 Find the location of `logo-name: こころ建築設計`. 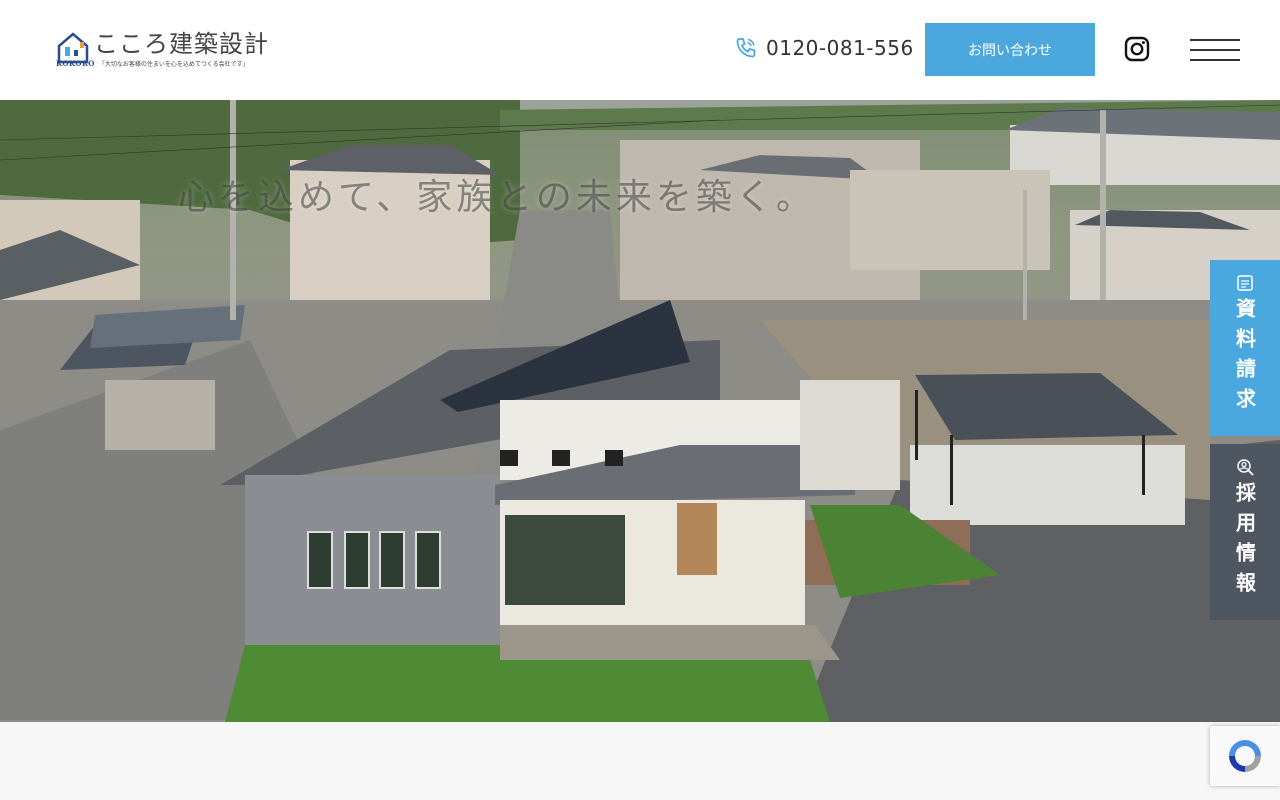

logo-name: こころ建築設計 is located at coordinates (181, 44).